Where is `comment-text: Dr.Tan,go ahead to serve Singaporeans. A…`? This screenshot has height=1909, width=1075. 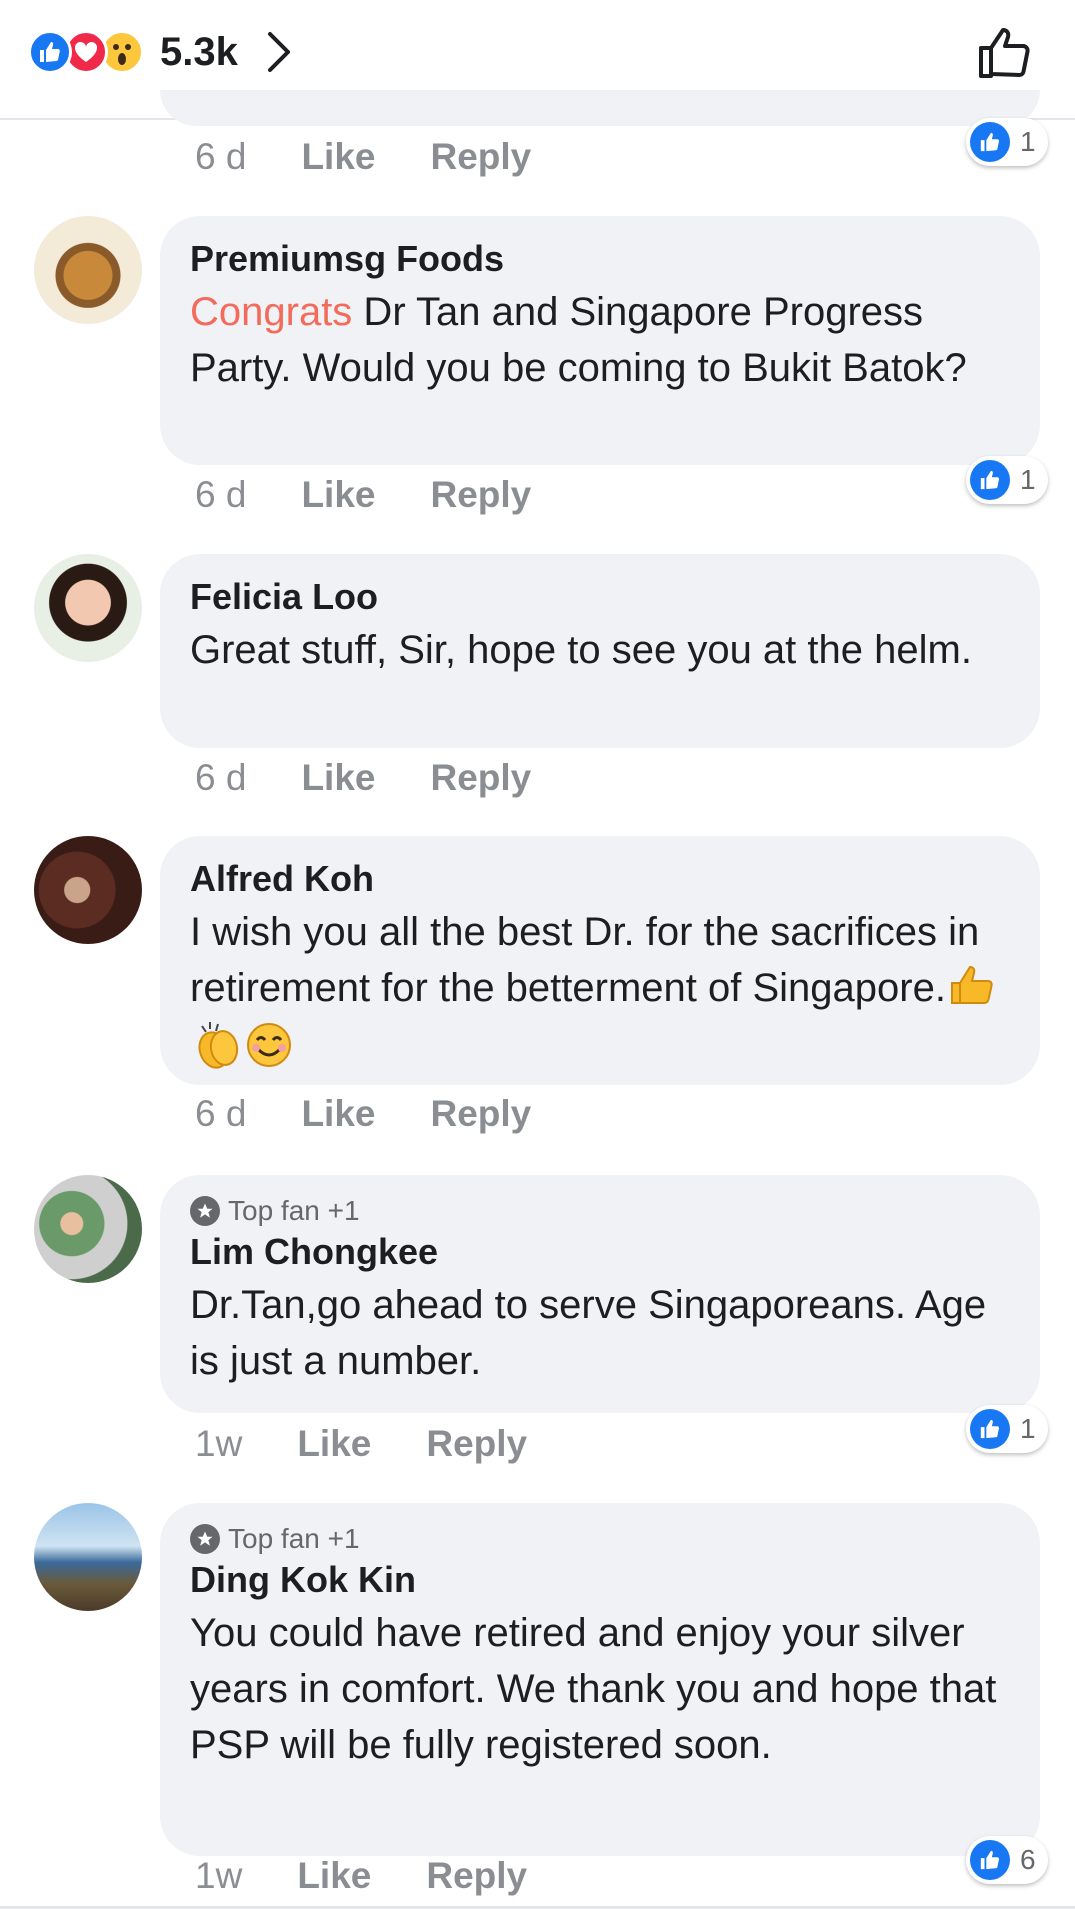 comment-text: Dr.Tan,go ahead to serve Singaporeans. A… is located at coordinates (588, 1333).